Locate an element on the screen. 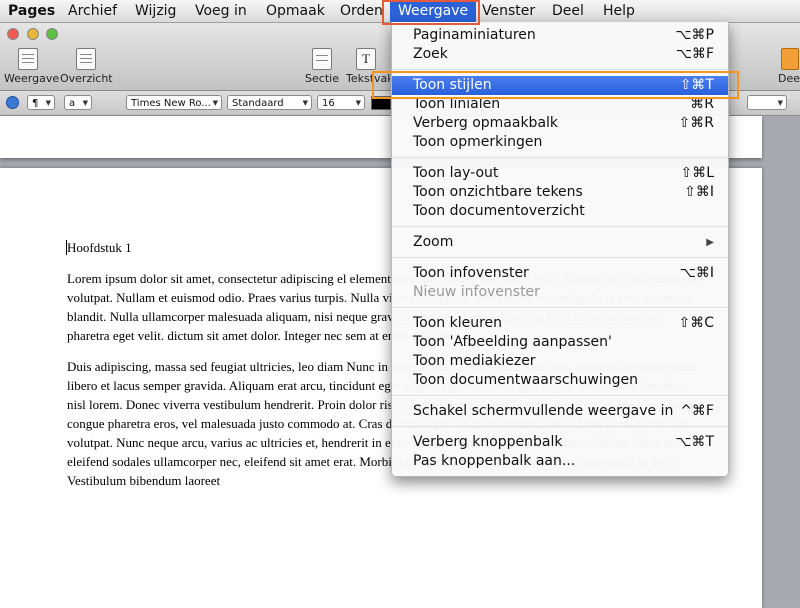 Image resolution: width=800 pixels, height=608 pixels. menu-item-label: Toon documentoverzicht is located at coordinates (499, 211).